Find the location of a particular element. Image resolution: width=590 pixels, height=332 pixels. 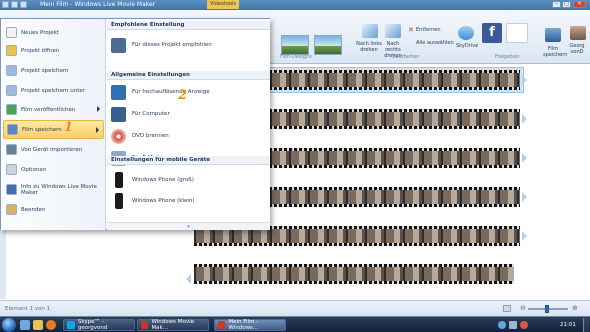

submenu-scroll-down-button: ▾ is located at coordinates (188, 226).